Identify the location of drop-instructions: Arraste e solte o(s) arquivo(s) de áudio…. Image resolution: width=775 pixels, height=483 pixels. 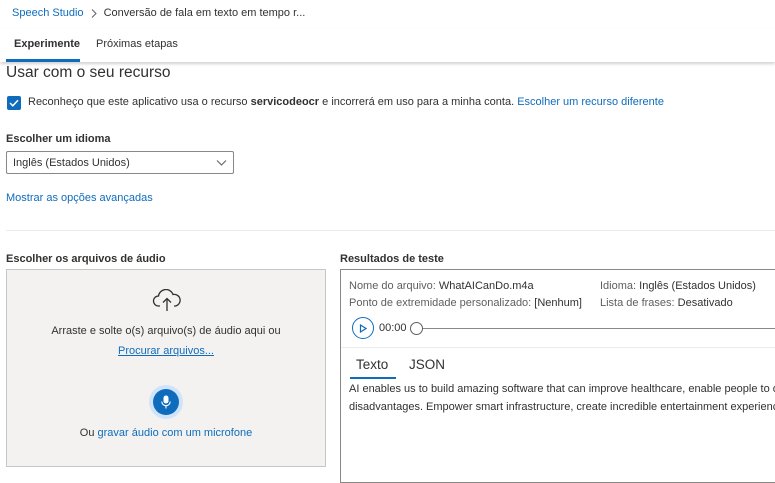
(166, 331).